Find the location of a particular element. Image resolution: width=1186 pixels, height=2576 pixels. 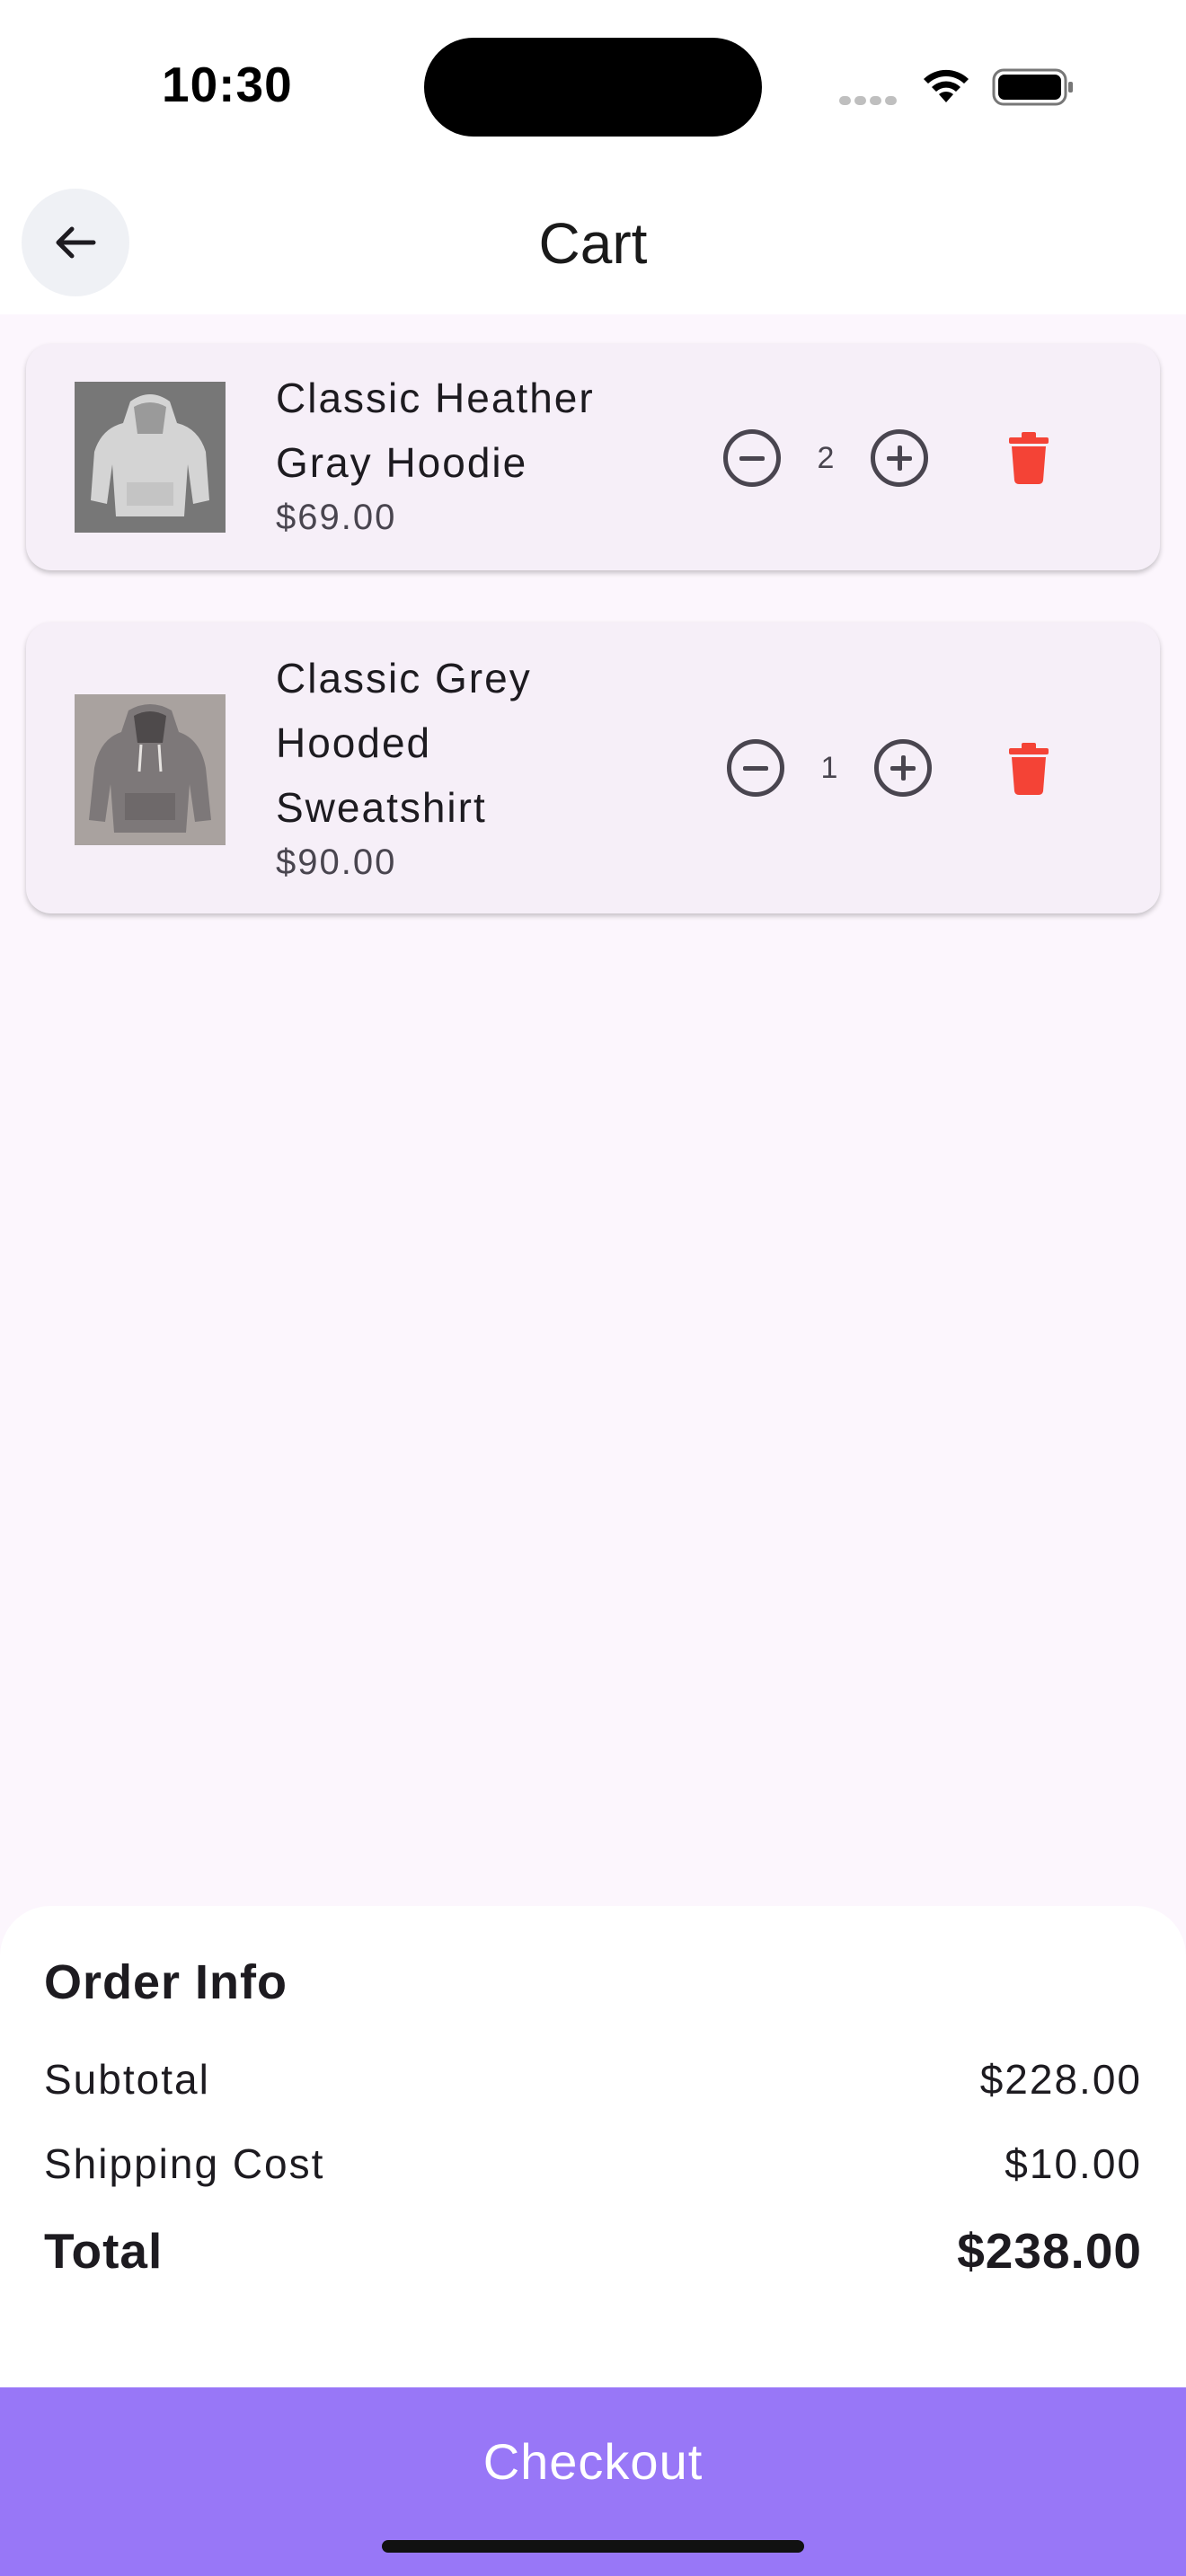

subtotal-row: Subtotal $228.00 is located at coordinates (593, 2079).